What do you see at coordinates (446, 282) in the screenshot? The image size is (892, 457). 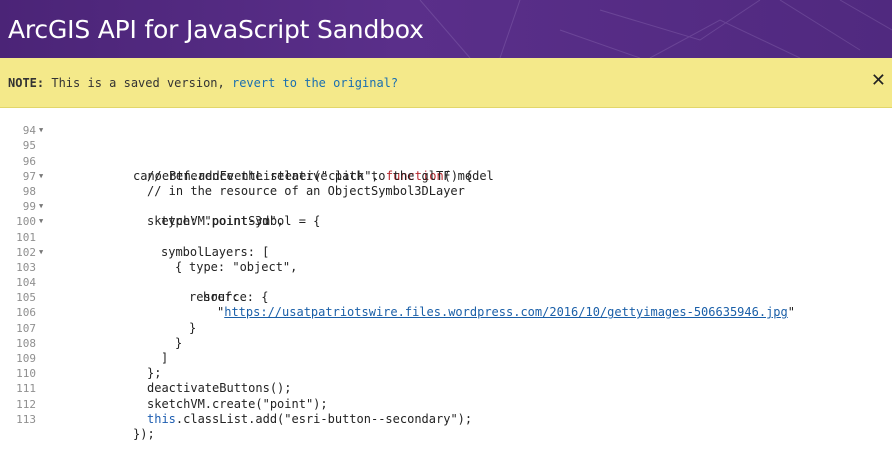 I see `code-line: 104 href:` at bounding box center [446, 282].